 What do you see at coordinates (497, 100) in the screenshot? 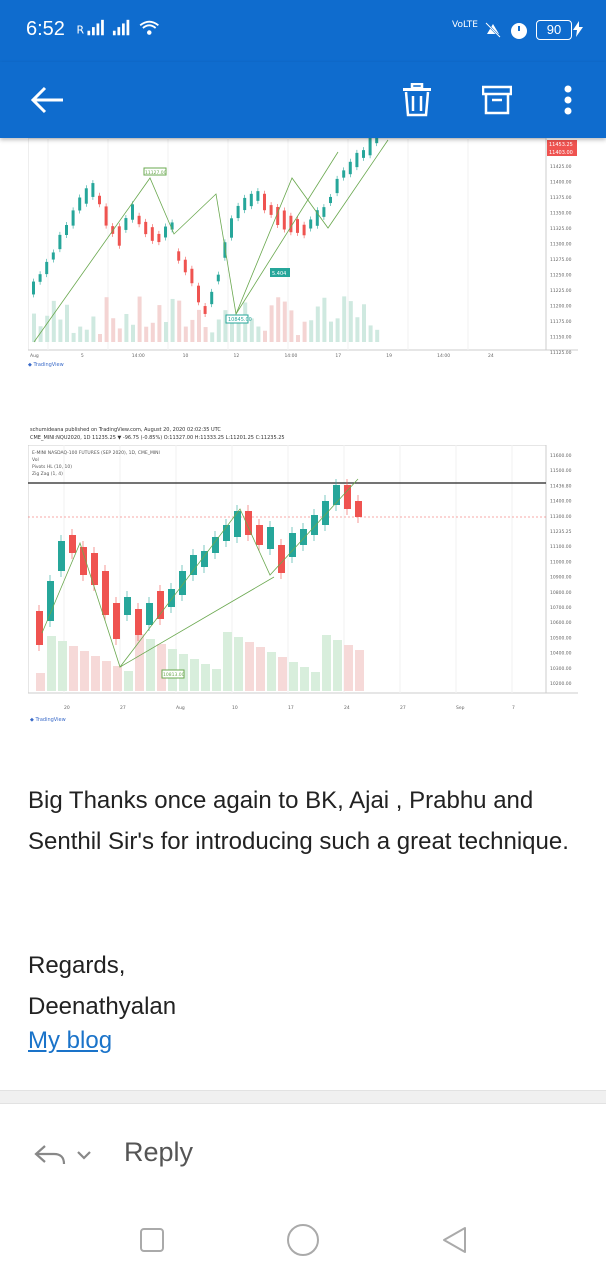
I see `archive-button` at bounding box center [497, 100].